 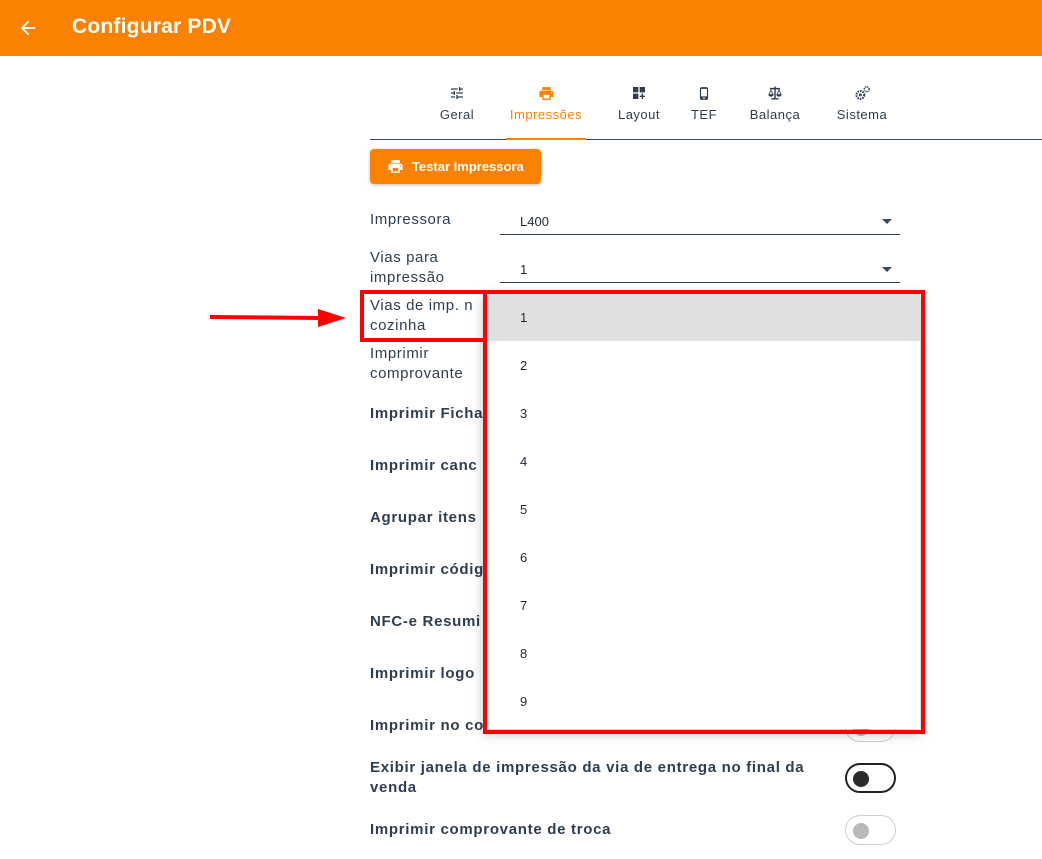 What do you see at coordinates (524, 317) in the screenshot?
I see `option-label: 1` at bounding box center [524, 317].